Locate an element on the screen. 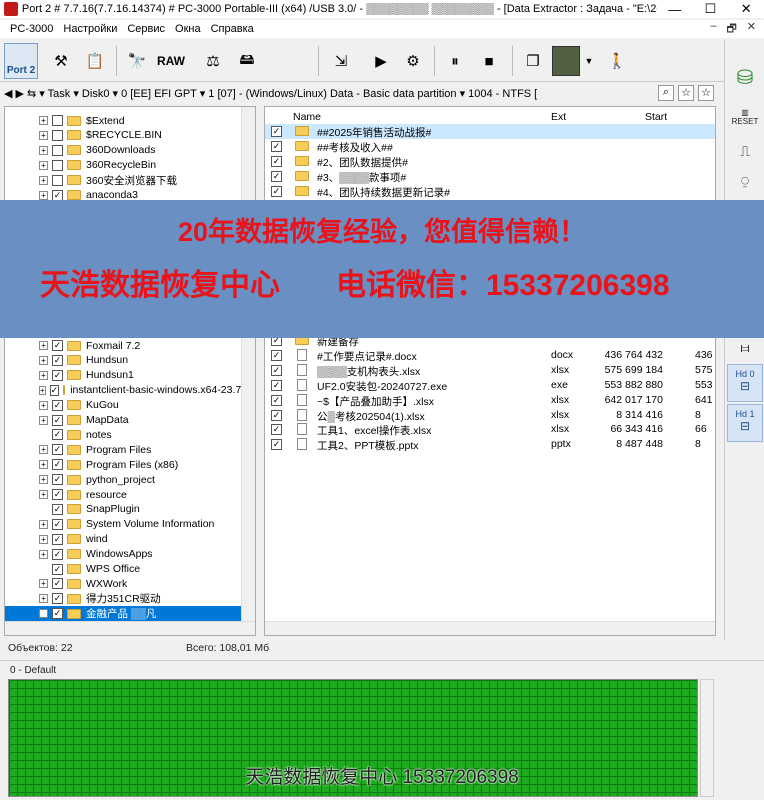  tree-row: + ✓ KuGou is located at coordinates (124, 405).